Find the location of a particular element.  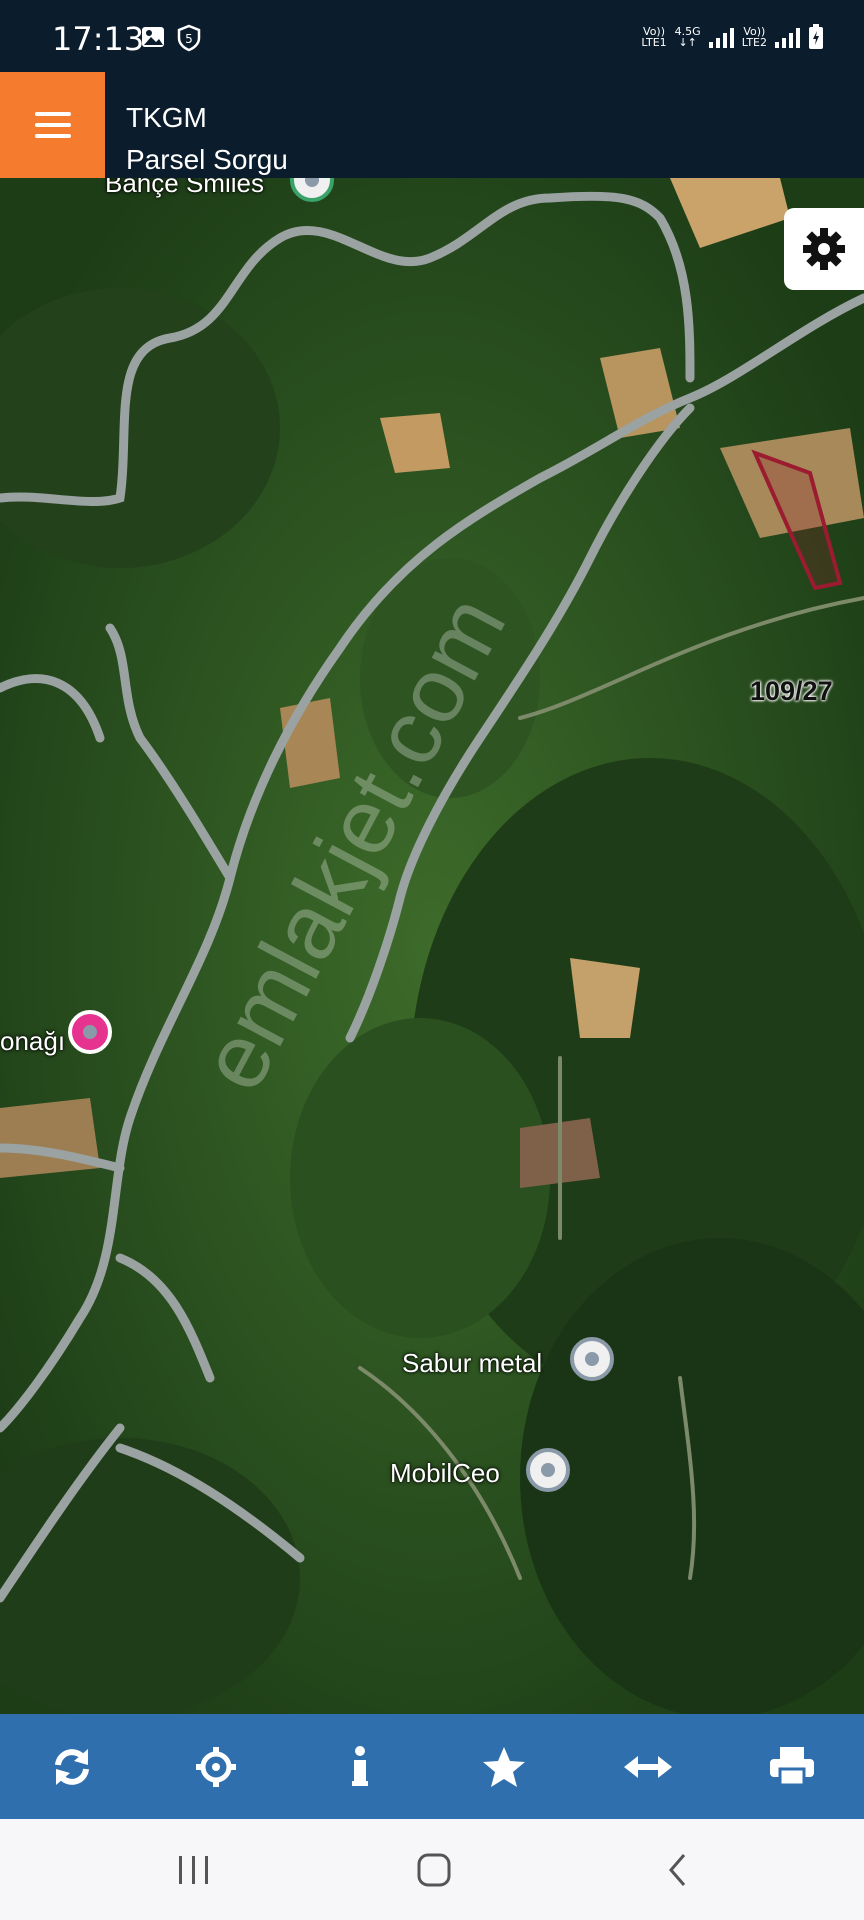

back-icon is located at coordinates (677, 1870).